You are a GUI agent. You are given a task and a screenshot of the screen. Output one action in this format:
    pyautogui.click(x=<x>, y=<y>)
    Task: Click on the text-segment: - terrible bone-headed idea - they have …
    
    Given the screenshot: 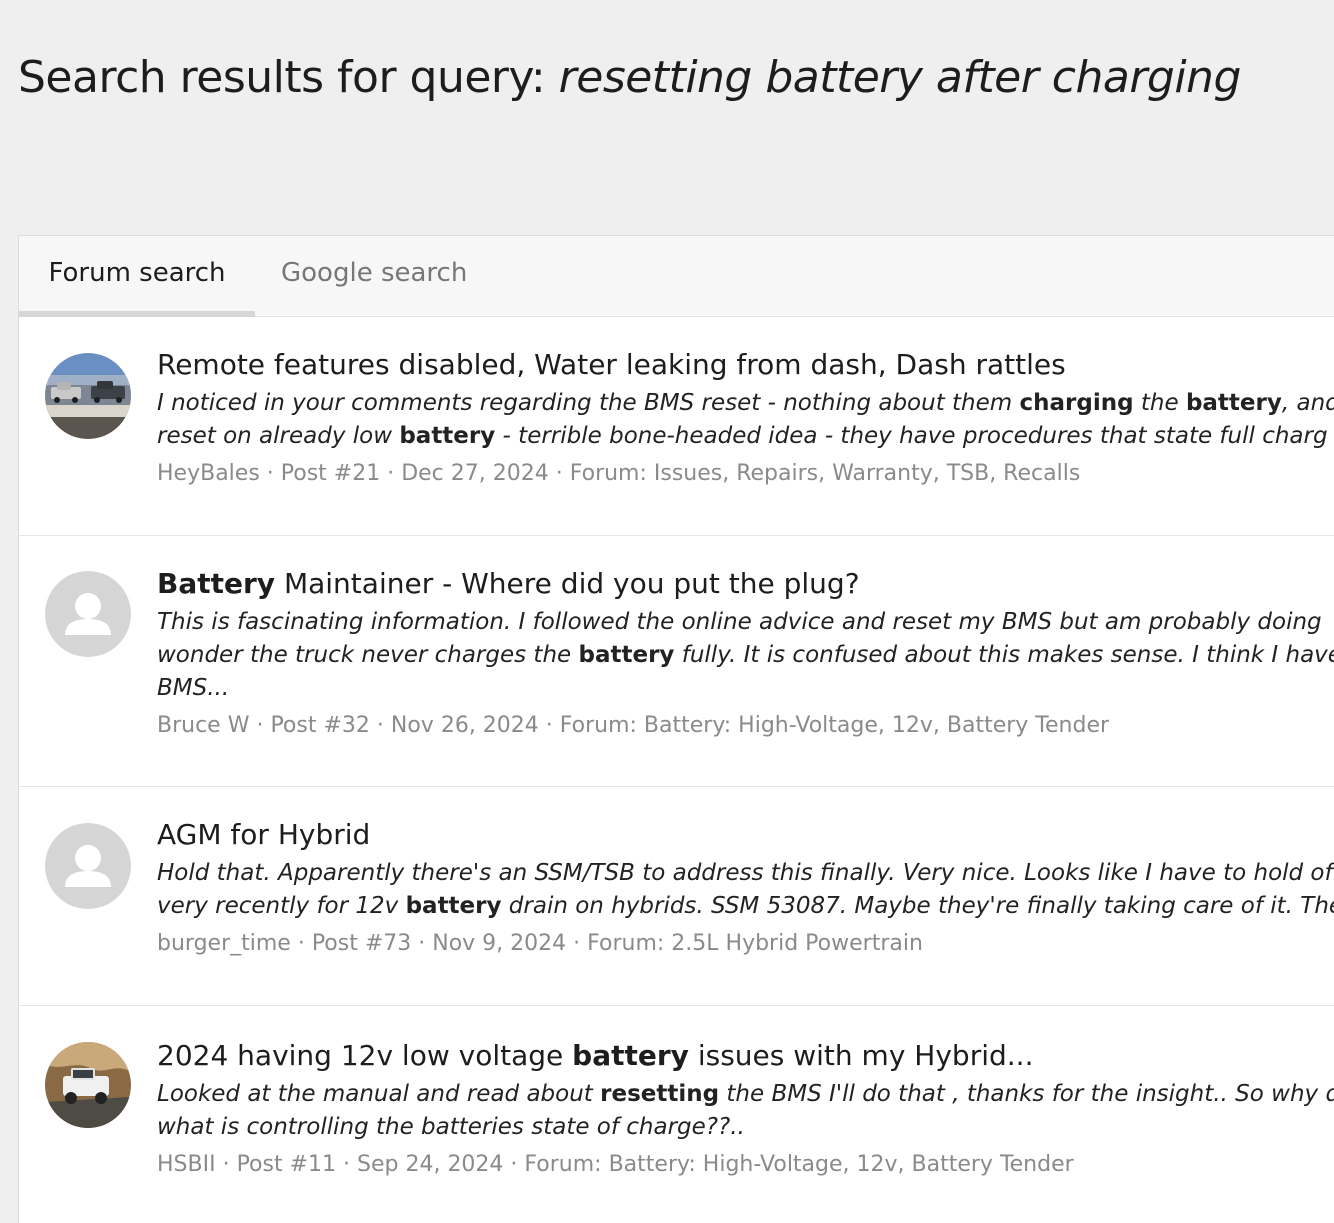 What is the action you would take?
    pyautogui.click(x=911, y=436)
    